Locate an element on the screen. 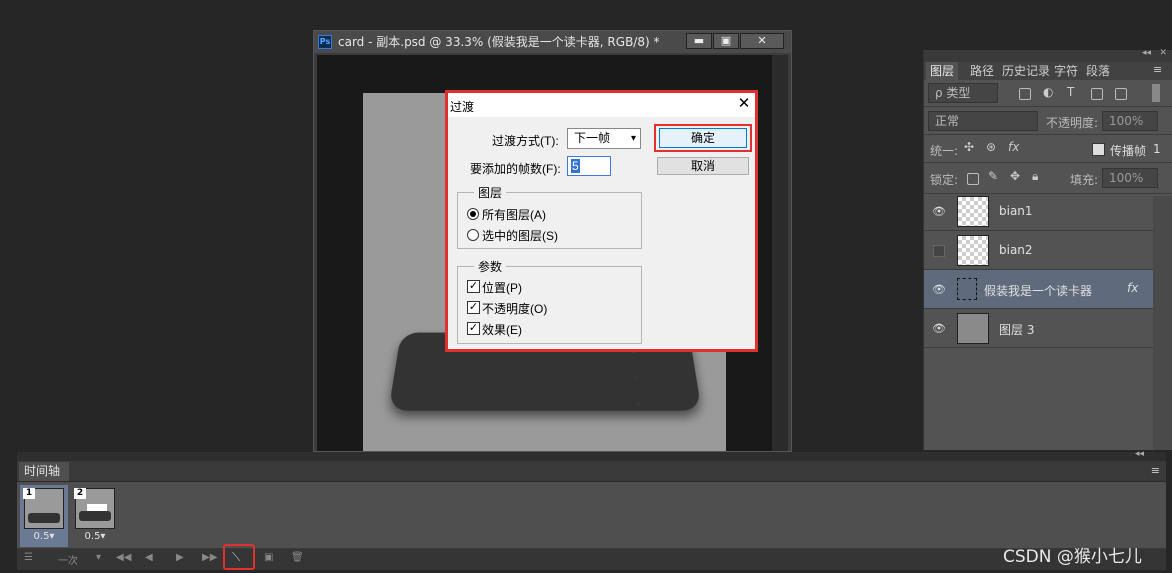  watermark: CSDN @猴小七儿 is located at coordinates (1072, 557).